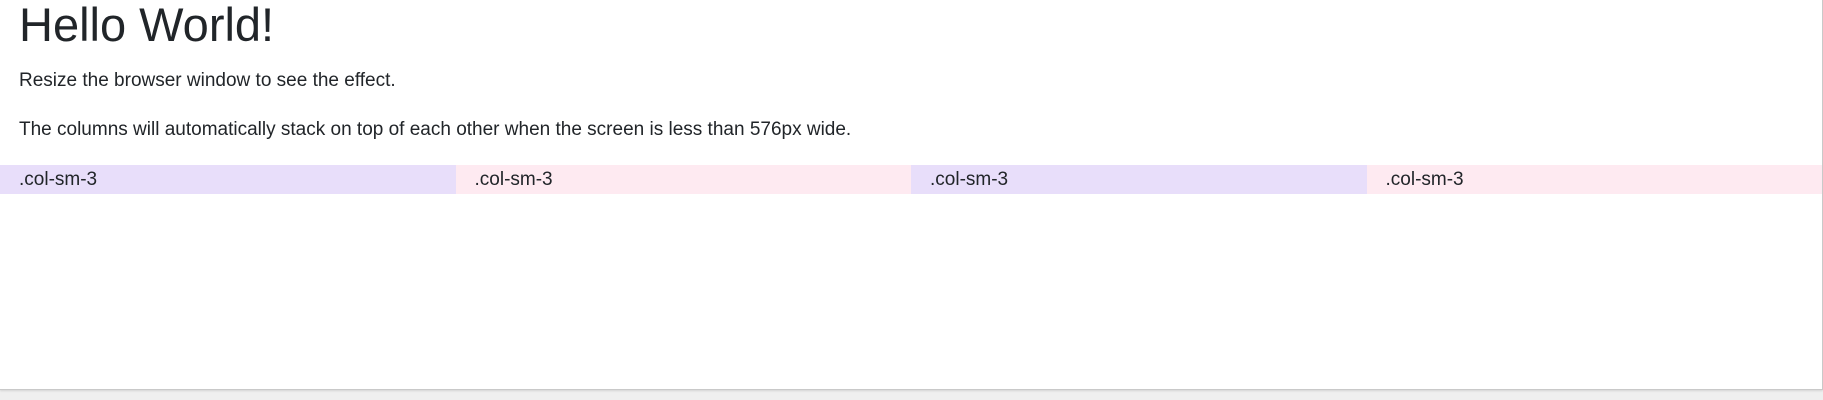 Image resolution: width=1823 pixels, height=400 pixels. Describe the element at coordinates (1594, 179) in the screenshot. I see `grid-column-4: .col-sm-3` at that location.